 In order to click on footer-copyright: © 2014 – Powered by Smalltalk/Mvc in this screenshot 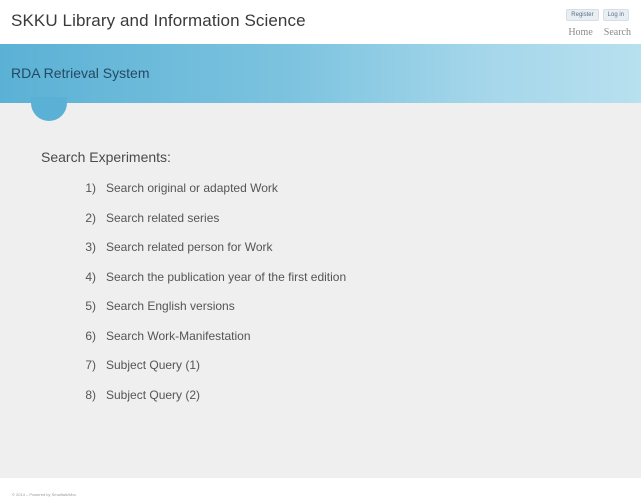, I will do `click(44, 494)`.